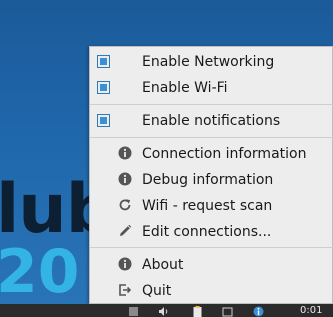 Image resolution: width=333 pixels, height=317 pixels. Describe the element at coordinates (207, 205) in the screenshot. I see `menu-item-label: Wifi - request scan` at that location.